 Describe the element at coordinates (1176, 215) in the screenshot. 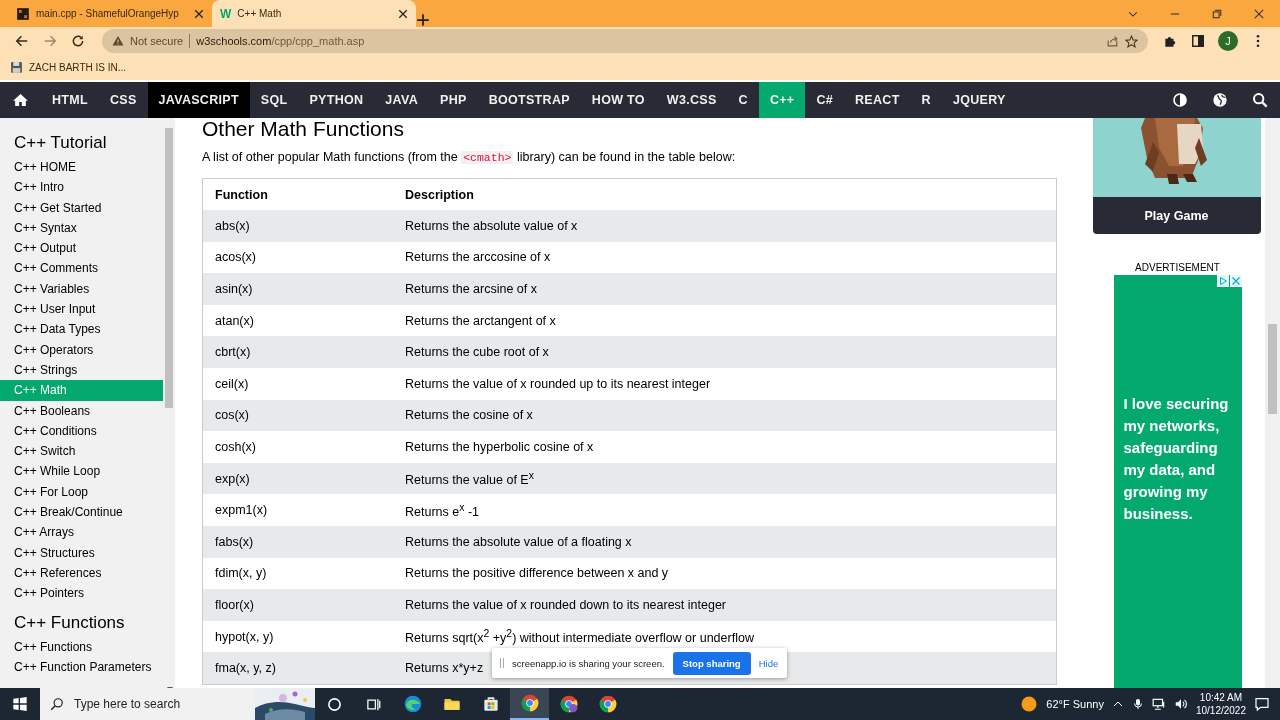

I see `play-game-button: Play Game` at that location.